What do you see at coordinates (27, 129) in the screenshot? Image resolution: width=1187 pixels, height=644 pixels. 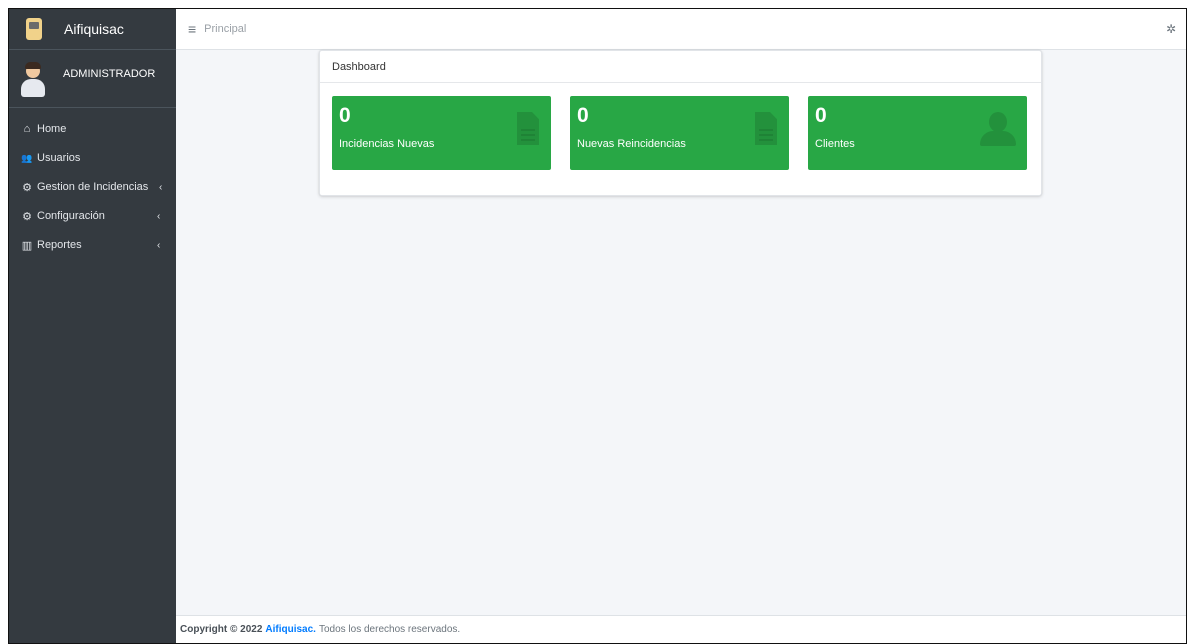 I see `home-icon: ⌂` at bounding box center [27, 129].